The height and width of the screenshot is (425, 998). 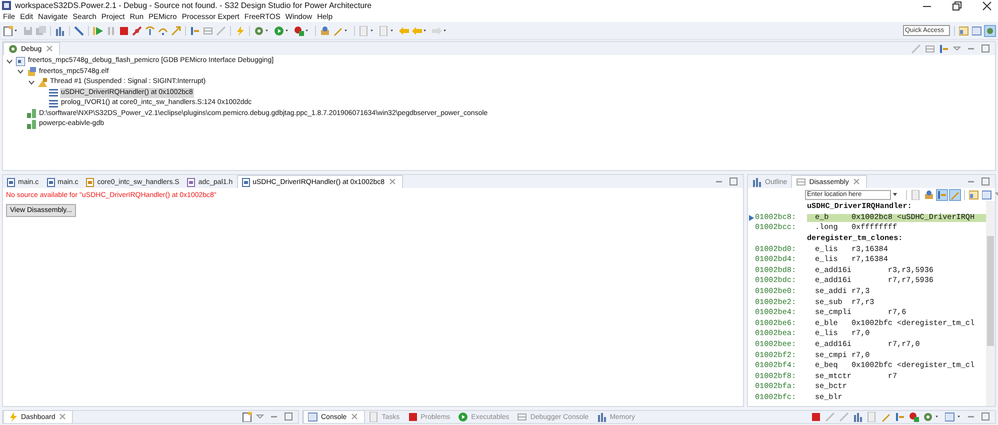 What do you see at coordinates (98, 31) in the screenshot?
I see `resume-icon` at bounding box center [98, 31].